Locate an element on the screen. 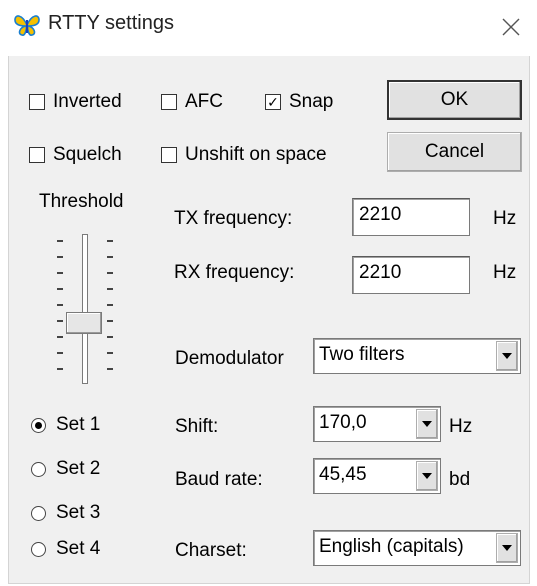 The image size is (537, 586). set-4-radio-circle is located at coordinates (38, 549).